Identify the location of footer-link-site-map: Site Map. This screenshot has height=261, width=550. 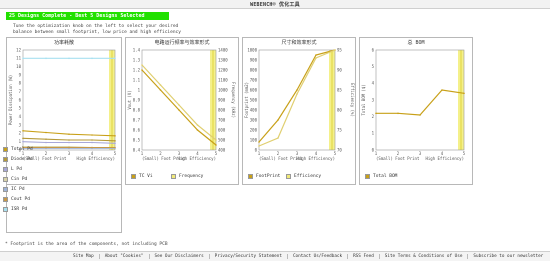
(83, 256).